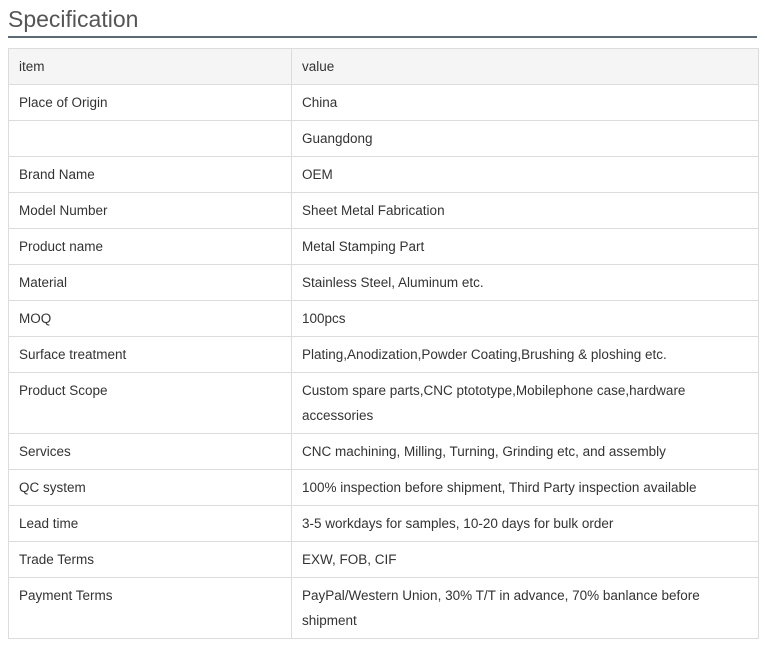 The width and height of the screenshot is (765, 648). Describe the element at coordinates (525, 138) in the screenshot. I see `value-cell: Guangdong` at that location.